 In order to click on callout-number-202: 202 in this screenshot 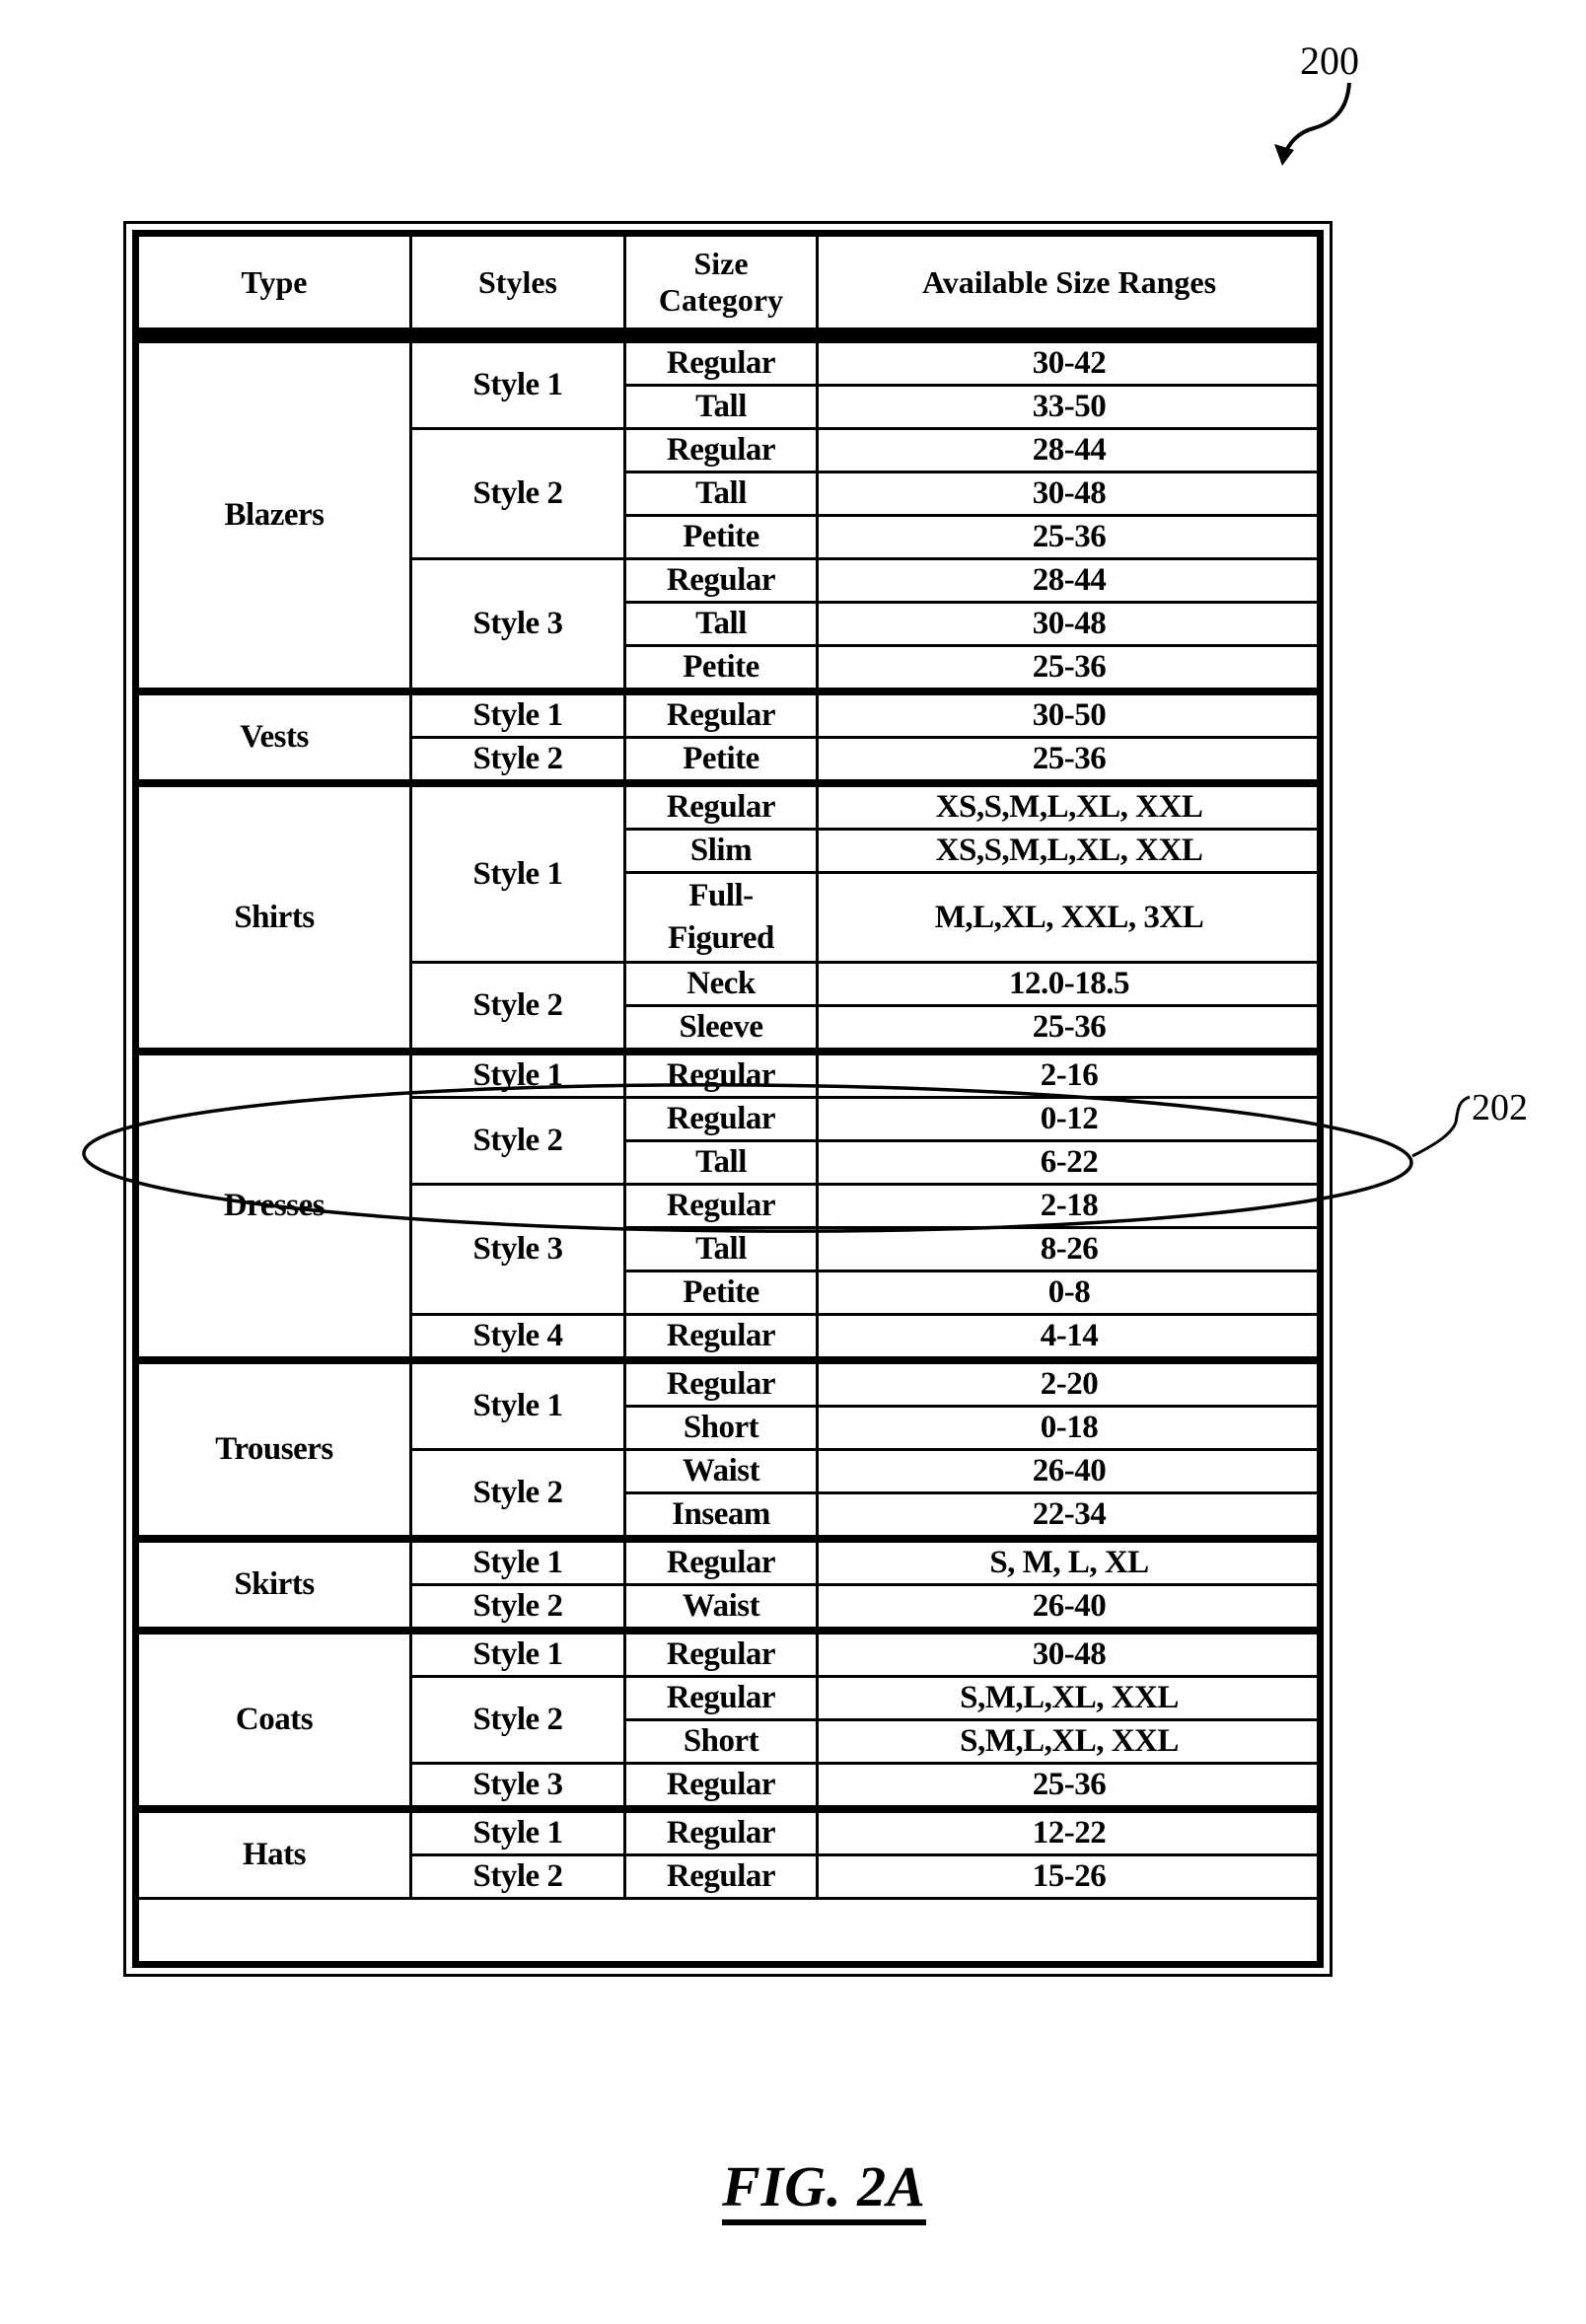, I will do `click(1500, 1107)`.